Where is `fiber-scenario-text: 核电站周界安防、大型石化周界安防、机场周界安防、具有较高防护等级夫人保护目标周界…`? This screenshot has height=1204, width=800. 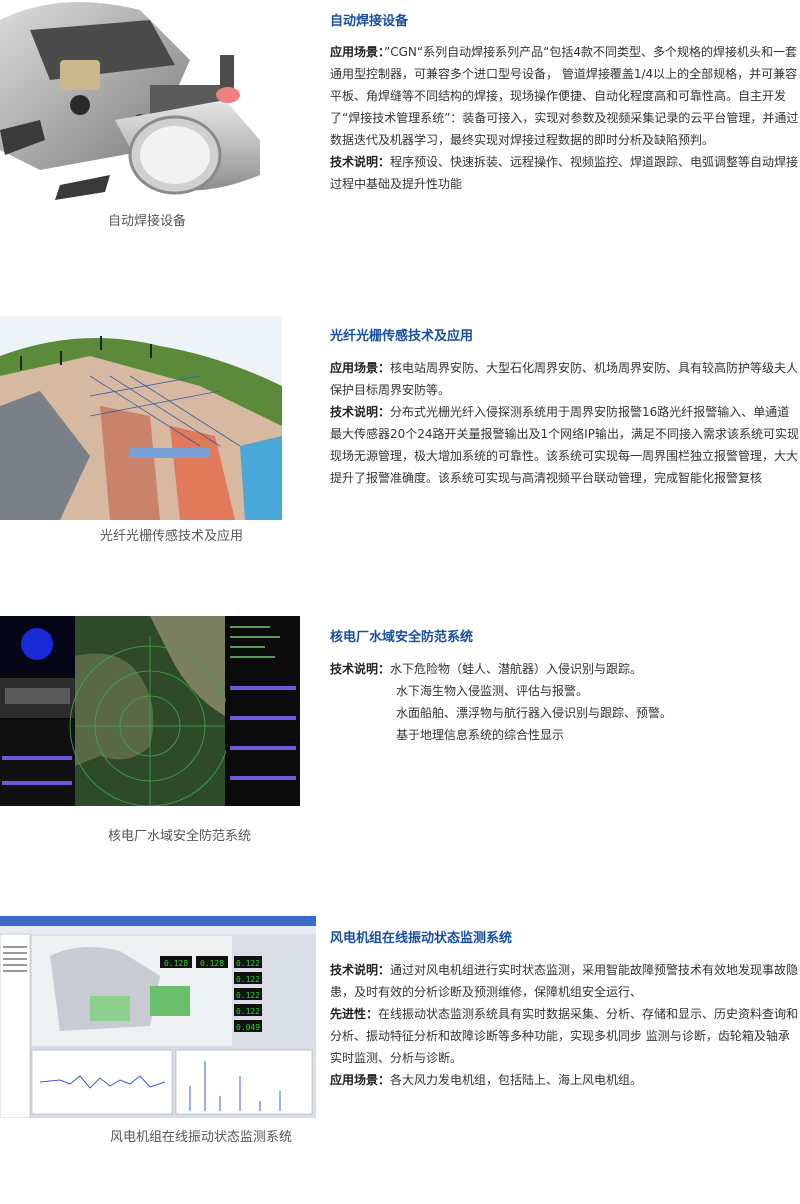 fiber-scenario-text: 核电站周界安防、大型石化周界安防、机场周界安防、具有较高防护等级夫人保护目标周界… is located at coordinates (564, 379).